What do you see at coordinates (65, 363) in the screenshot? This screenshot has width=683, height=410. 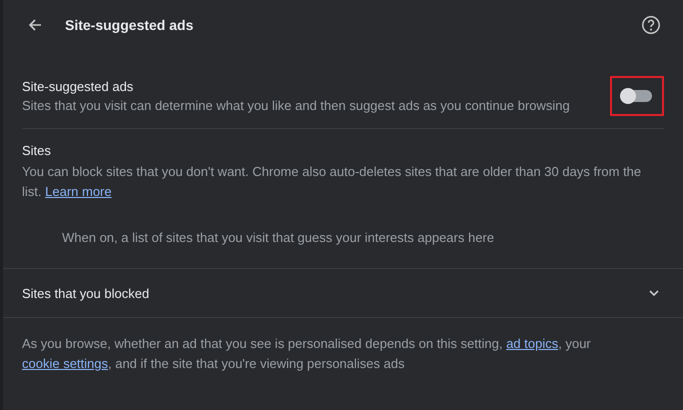 I see `footer-link: cookie settings` at bounding box center [65, 363].